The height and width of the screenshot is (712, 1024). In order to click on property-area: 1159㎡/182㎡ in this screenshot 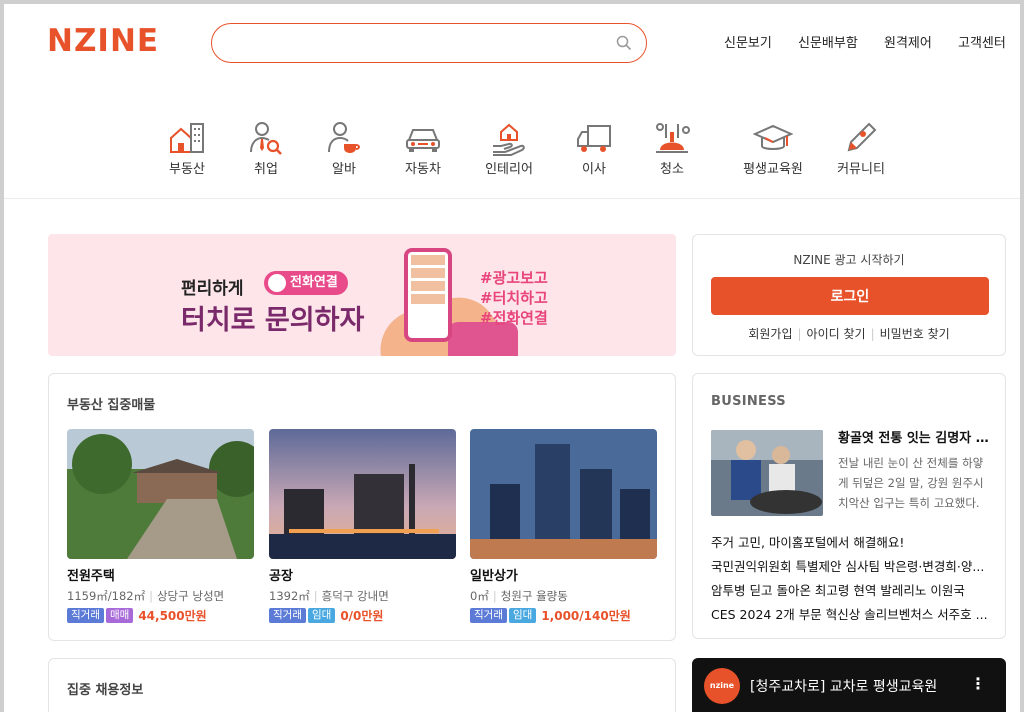, I will do `click(106, 596)`.